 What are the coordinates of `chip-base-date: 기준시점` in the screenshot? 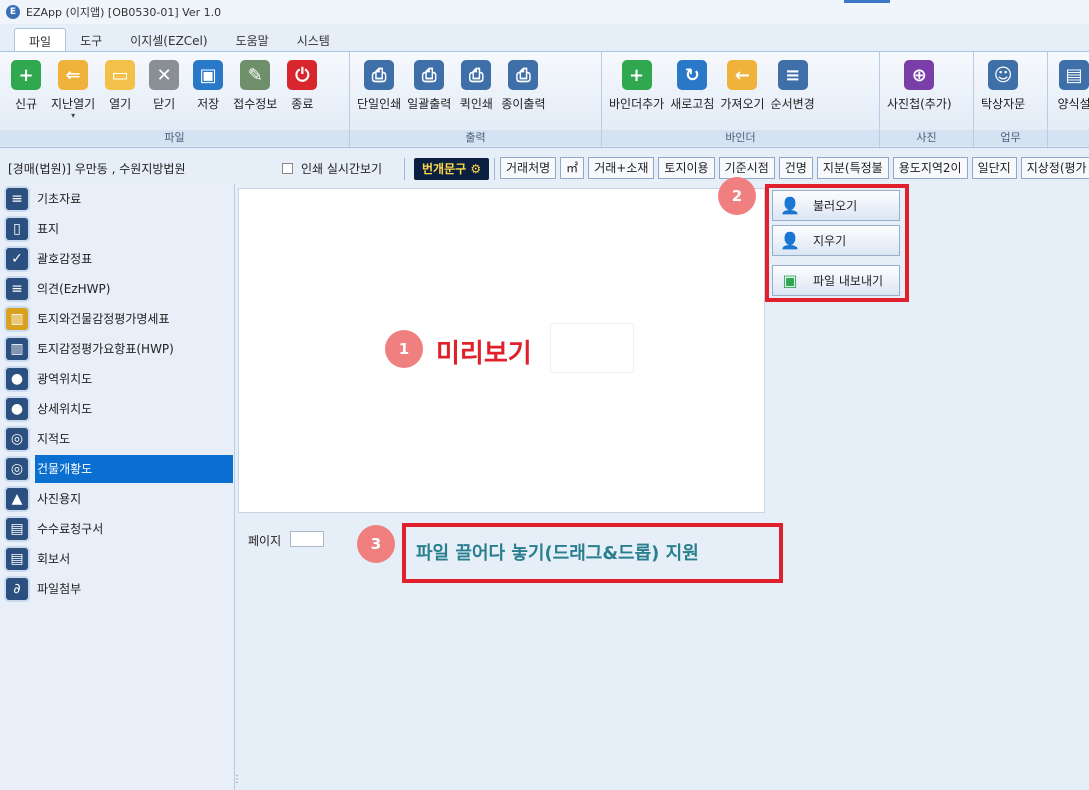 It's located at (746, 168).